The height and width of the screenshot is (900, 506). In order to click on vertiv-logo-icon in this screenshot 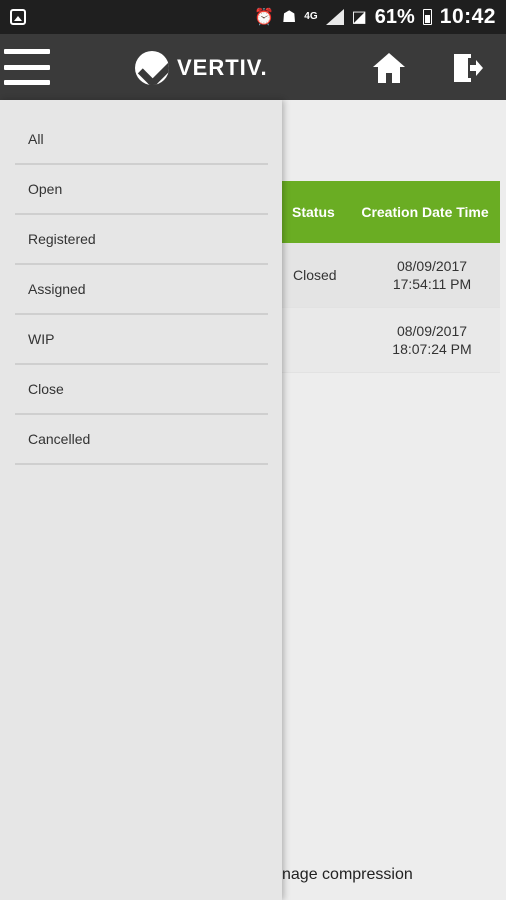, I will do `click(152, 68)`.